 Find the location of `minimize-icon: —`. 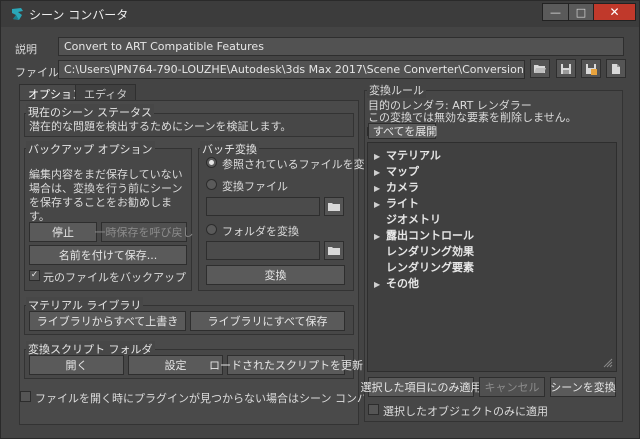

minimize-icon: — is located at coordinates (555, 12).